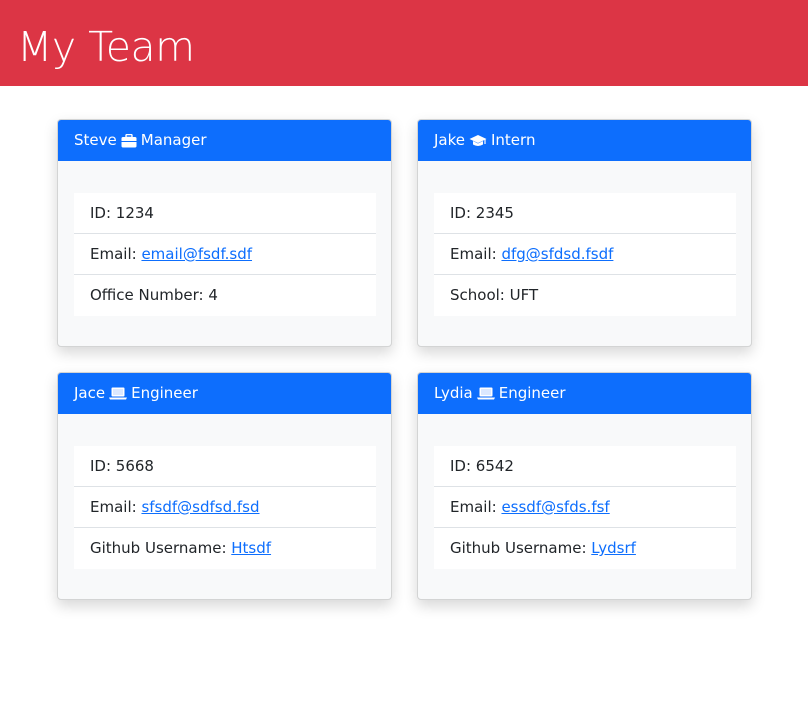 The height and width of the screenshot is (728, 808). Describe the element at coordinates (494, 213) in the screenshot. I see `id-value: 2345` at that location.